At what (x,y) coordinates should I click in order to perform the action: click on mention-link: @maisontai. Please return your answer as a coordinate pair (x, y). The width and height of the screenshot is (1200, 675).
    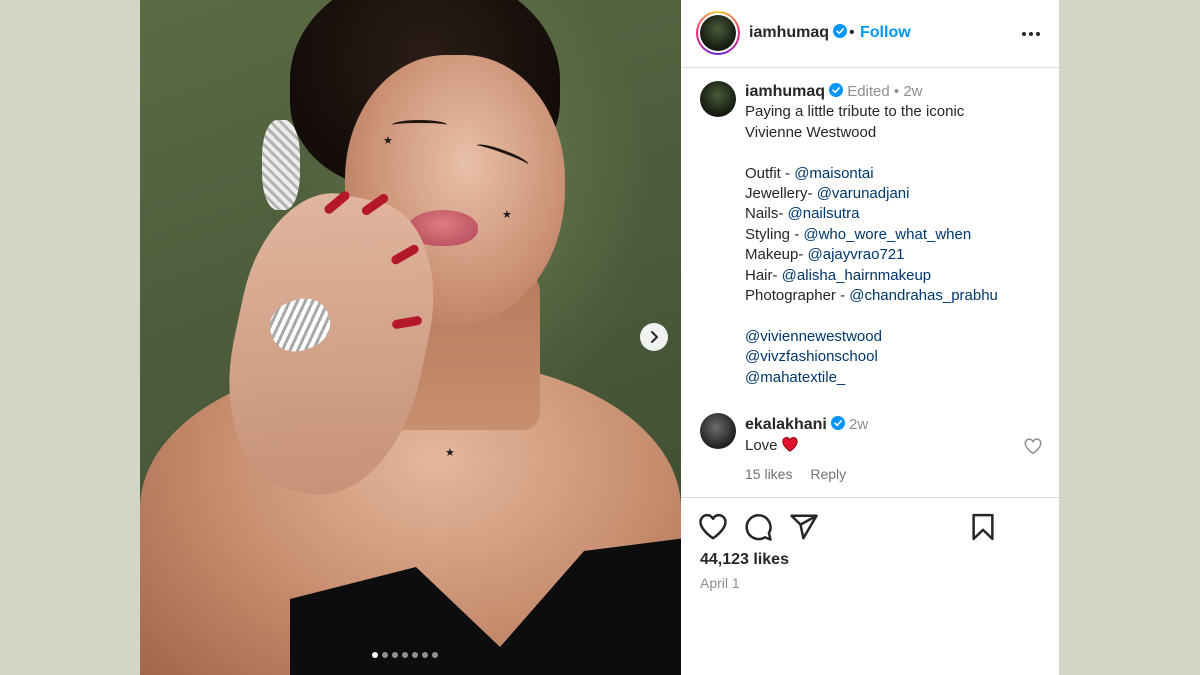
    Looking at the image, I should click on (833, 173).